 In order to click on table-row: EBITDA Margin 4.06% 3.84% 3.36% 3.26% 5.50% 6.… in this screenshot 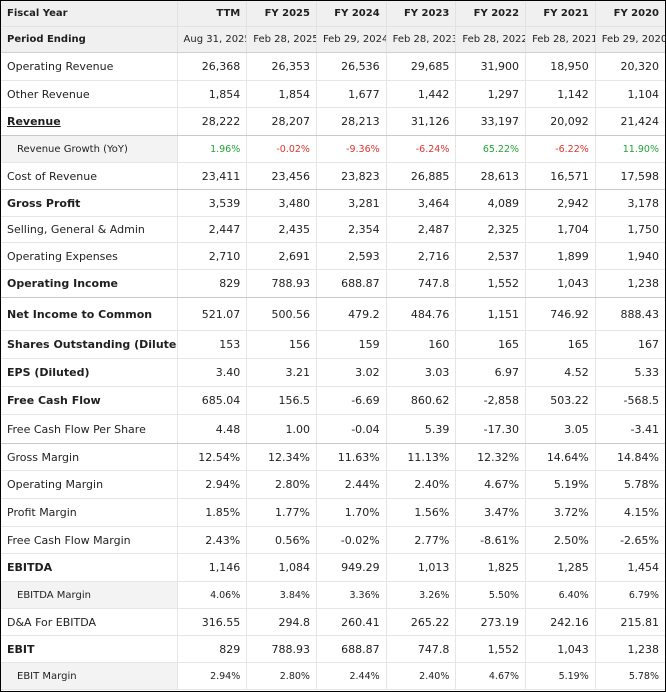, I will do `click(333, 595)`.